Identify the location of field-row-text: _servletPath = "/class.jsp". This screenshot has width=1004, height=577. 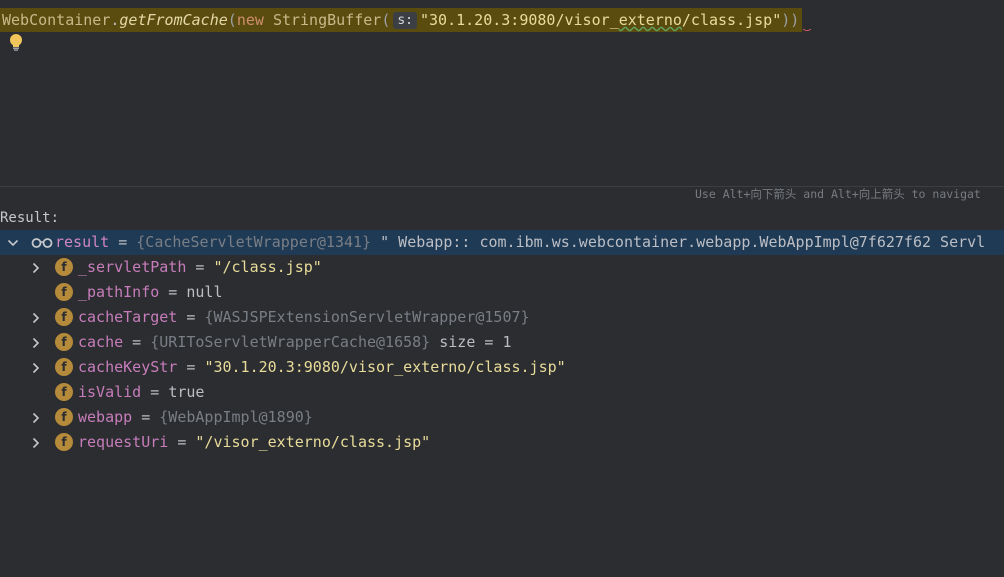
(200, 267).